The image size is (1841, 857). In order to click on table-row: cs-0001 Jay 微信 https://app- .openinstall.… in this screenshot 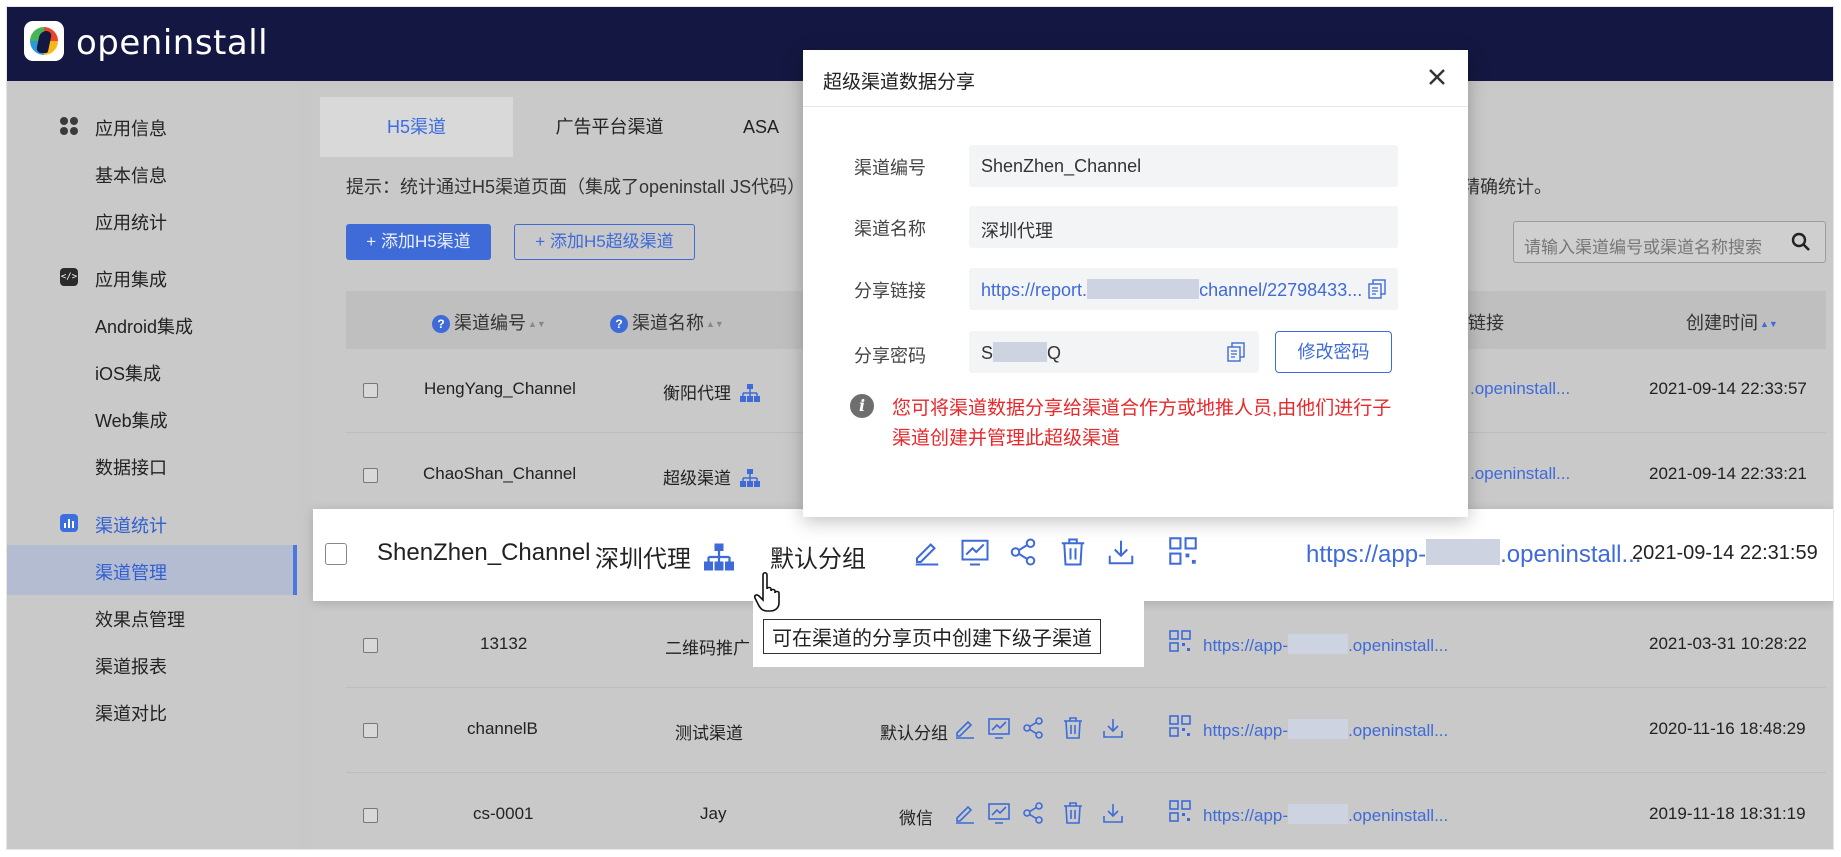, I will do `click(1086, 811)`.